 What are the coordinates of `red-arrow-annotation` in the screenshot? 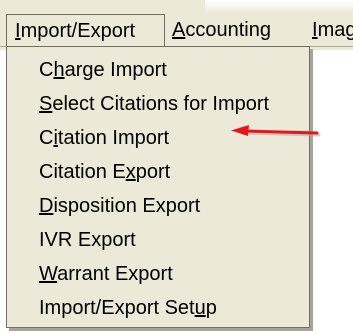 It's located at (276, 131).